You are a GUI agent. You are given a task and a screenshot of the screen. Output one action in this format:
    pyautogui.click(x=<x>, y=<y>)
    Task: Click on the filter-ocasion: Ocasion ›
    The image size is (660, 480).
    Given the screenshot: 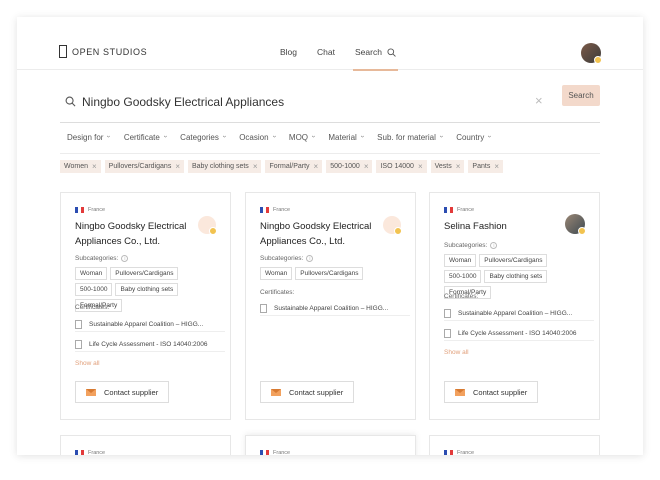 What is the action you would take?
    pyautogui.click(x=258, y=137)
    